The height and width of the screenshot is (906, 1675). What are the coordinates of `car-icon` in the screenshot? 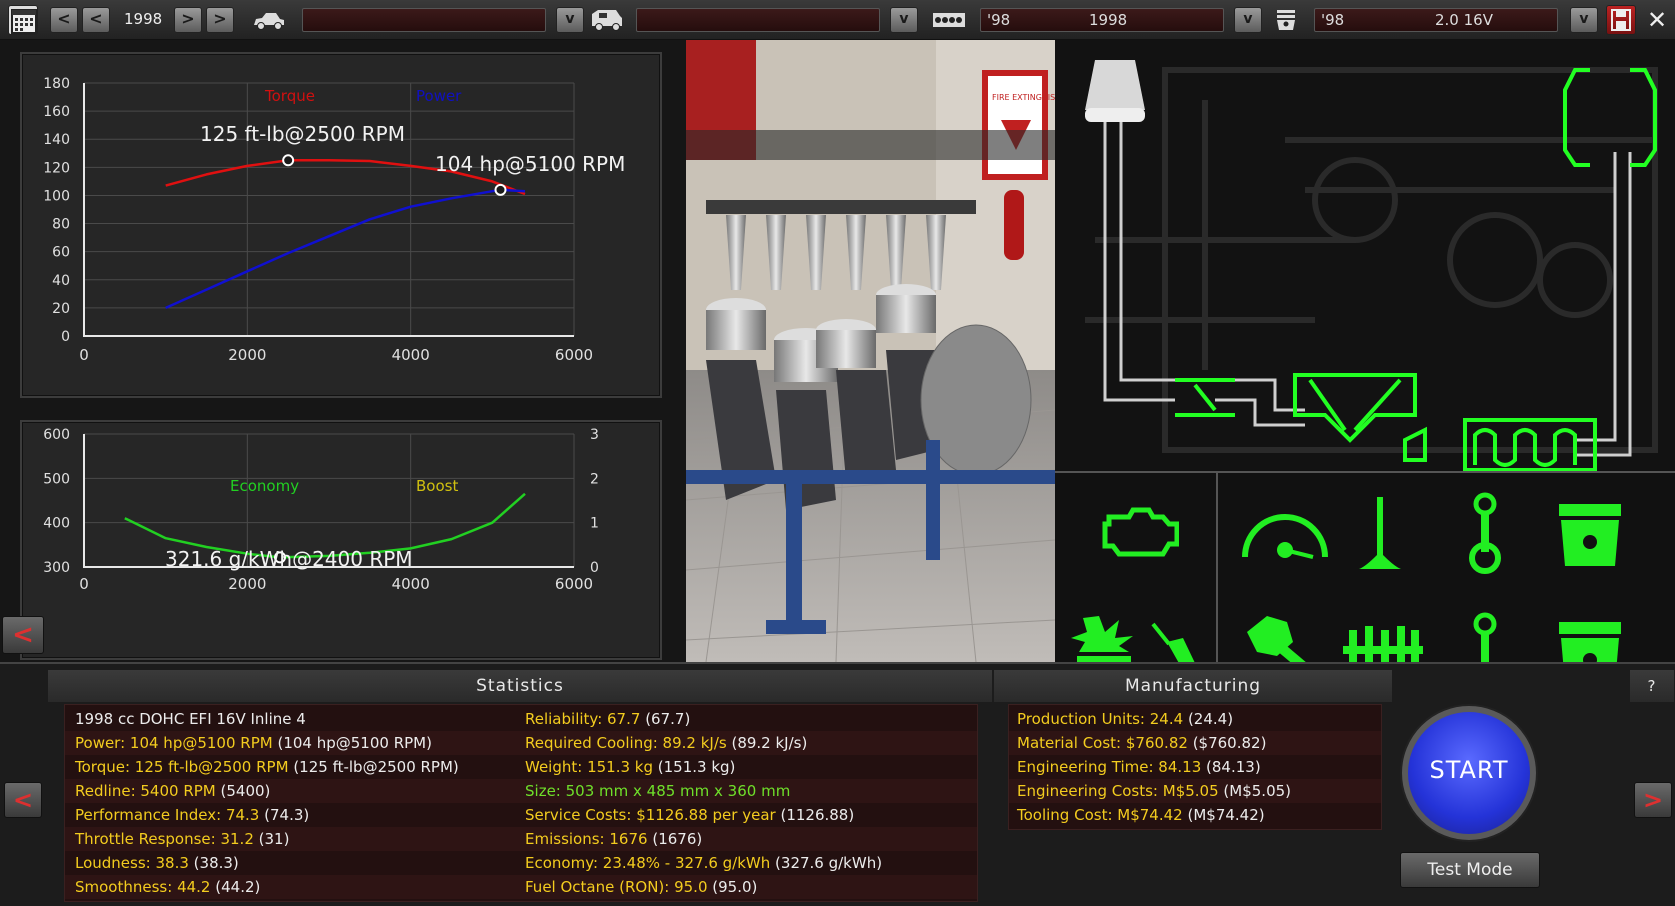 It's located at (269, 23).